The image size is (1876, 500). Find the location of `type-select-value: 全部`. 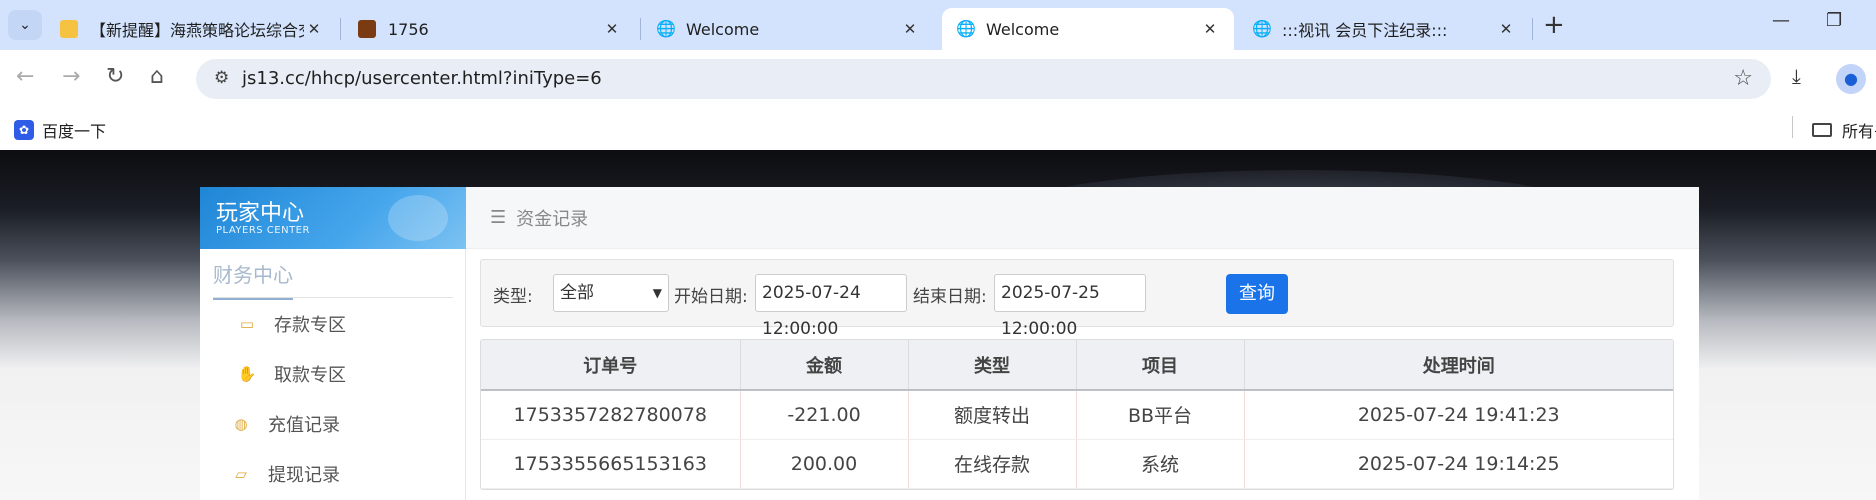

type-select-value: 全部 is located at coordinates (577, 293).